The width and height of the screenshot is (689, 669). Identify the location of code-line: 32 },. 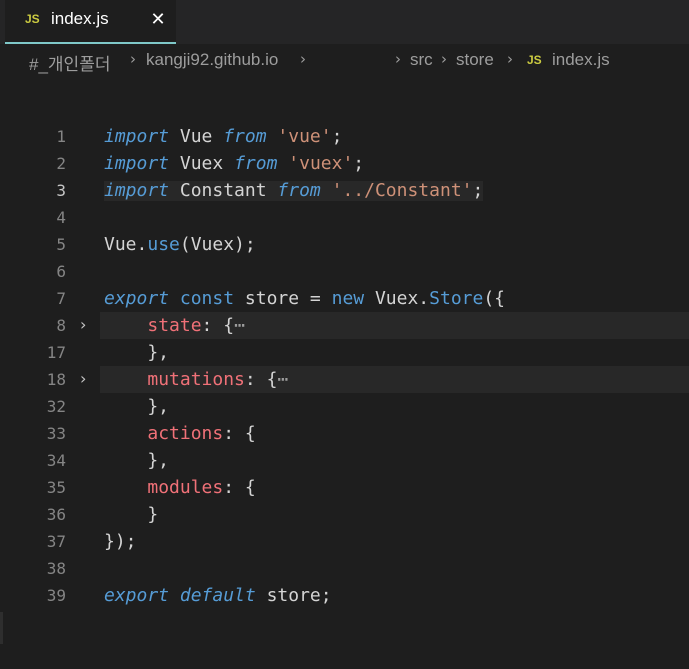
(344, 406).